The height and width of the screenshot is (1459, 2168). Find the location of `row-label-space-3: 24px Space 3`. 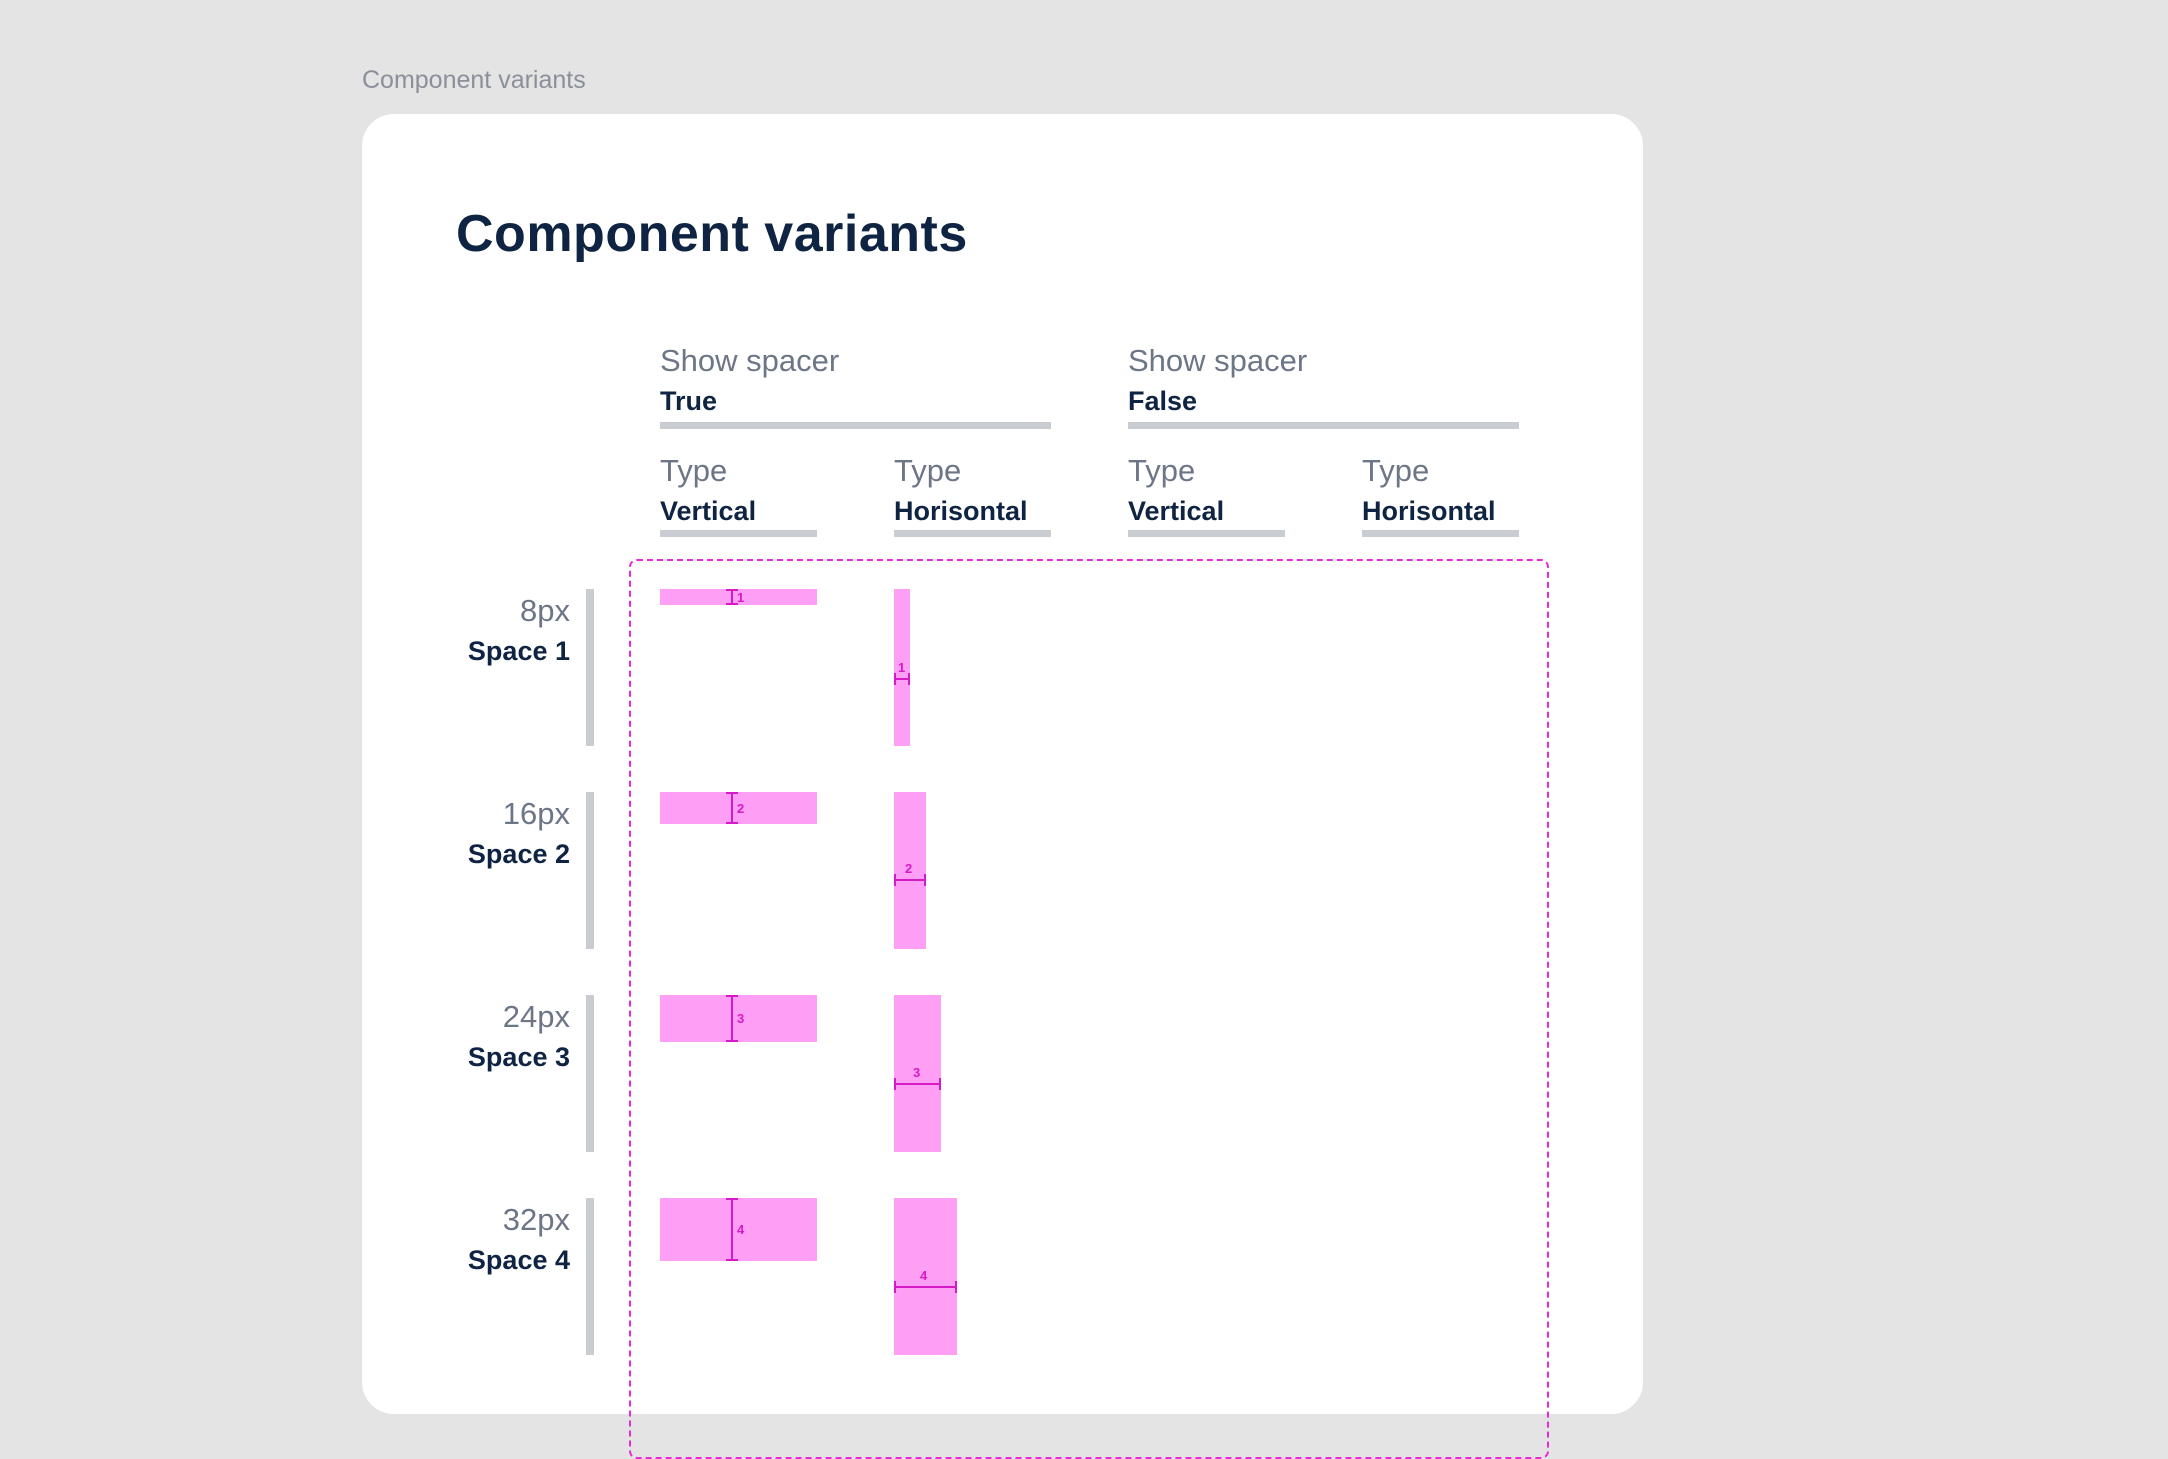

row-label-space-3: 24px Space 3 is located at coordinates (519, 1036).